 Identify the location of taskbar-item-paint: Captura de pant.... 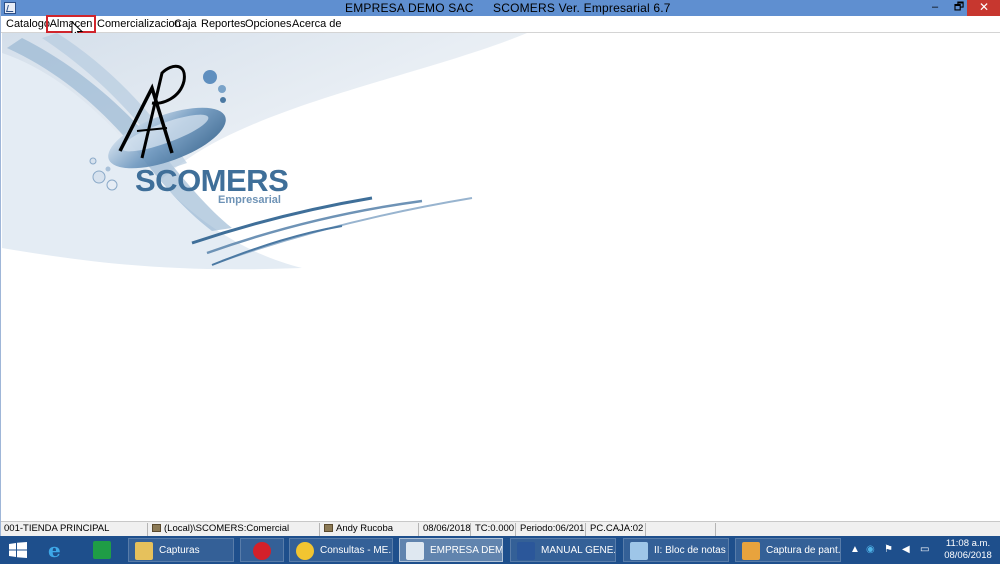
(788, 550).